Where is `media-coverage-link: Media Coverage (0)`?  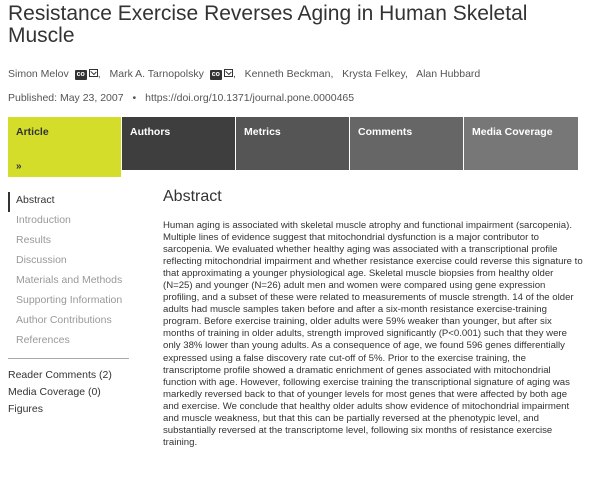 media-coverage-link: Media Coverage (0) is located at coordinates (60, 392).